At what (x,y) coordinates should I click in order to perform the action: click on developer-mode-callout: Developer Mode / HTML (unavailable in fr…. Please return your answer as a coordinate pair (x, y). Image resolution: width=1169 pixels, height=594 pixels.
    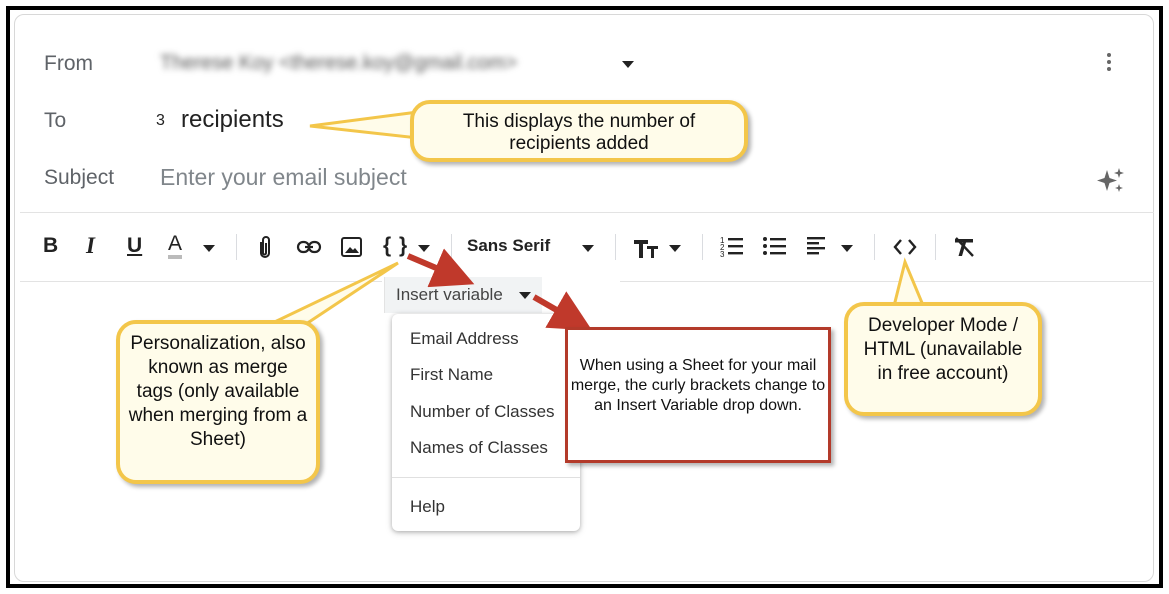
    Looking at the image, I should click on (943, 359).